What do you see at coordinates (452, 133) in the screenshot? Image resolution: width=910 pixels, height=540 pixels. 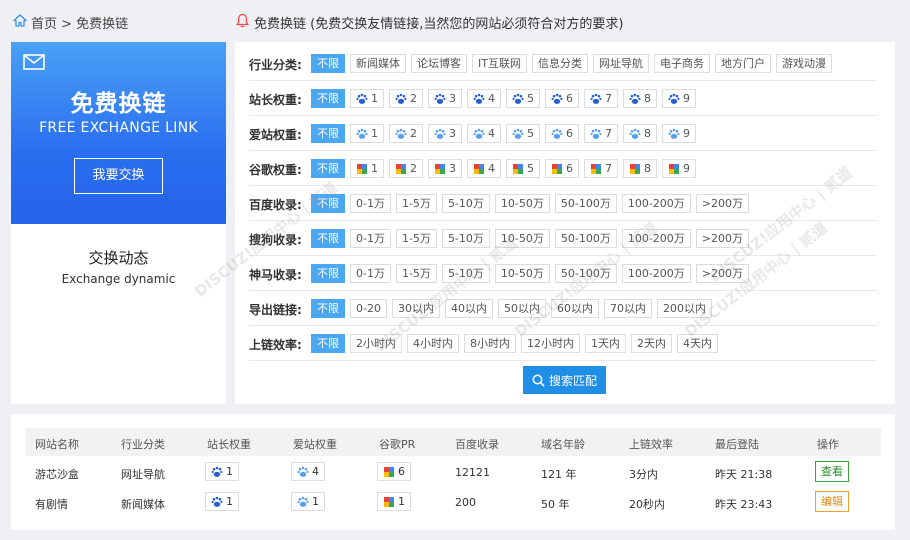 I see `filter-option-label: 3` at bounding box center [452, 133].